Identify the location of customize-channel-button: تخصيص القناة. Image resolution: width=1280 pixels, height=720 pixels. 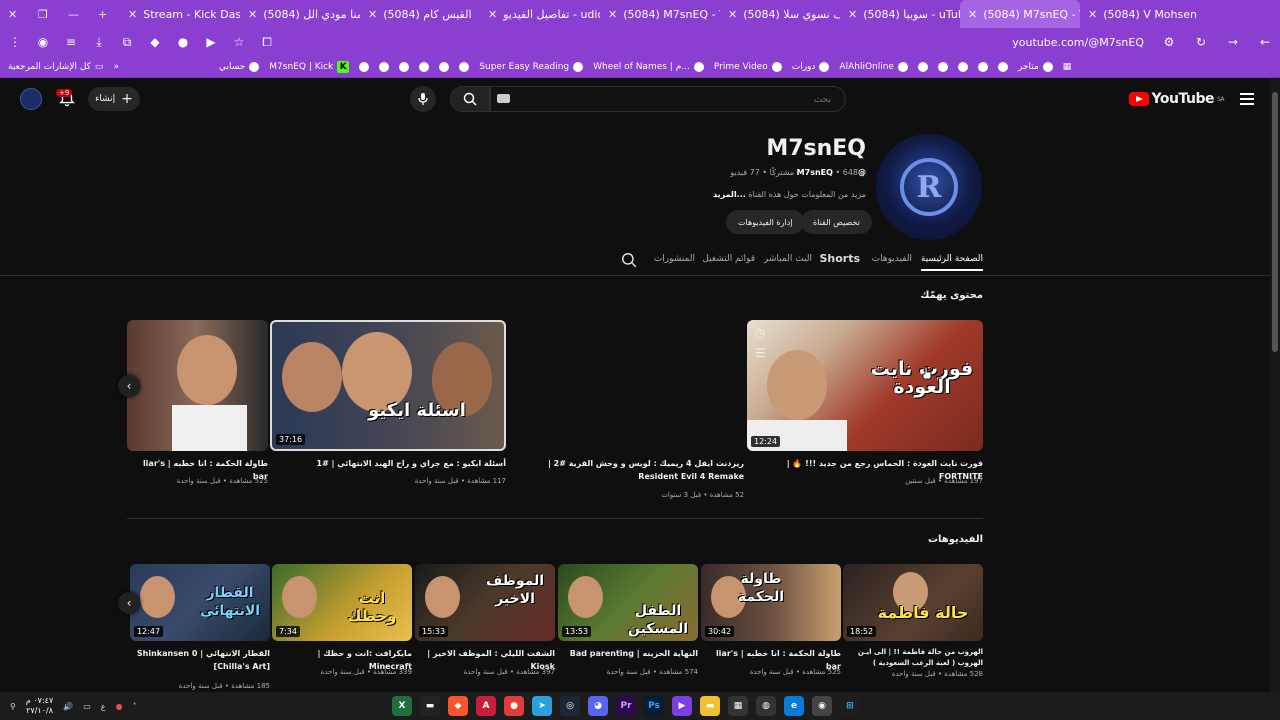
(836, 222).